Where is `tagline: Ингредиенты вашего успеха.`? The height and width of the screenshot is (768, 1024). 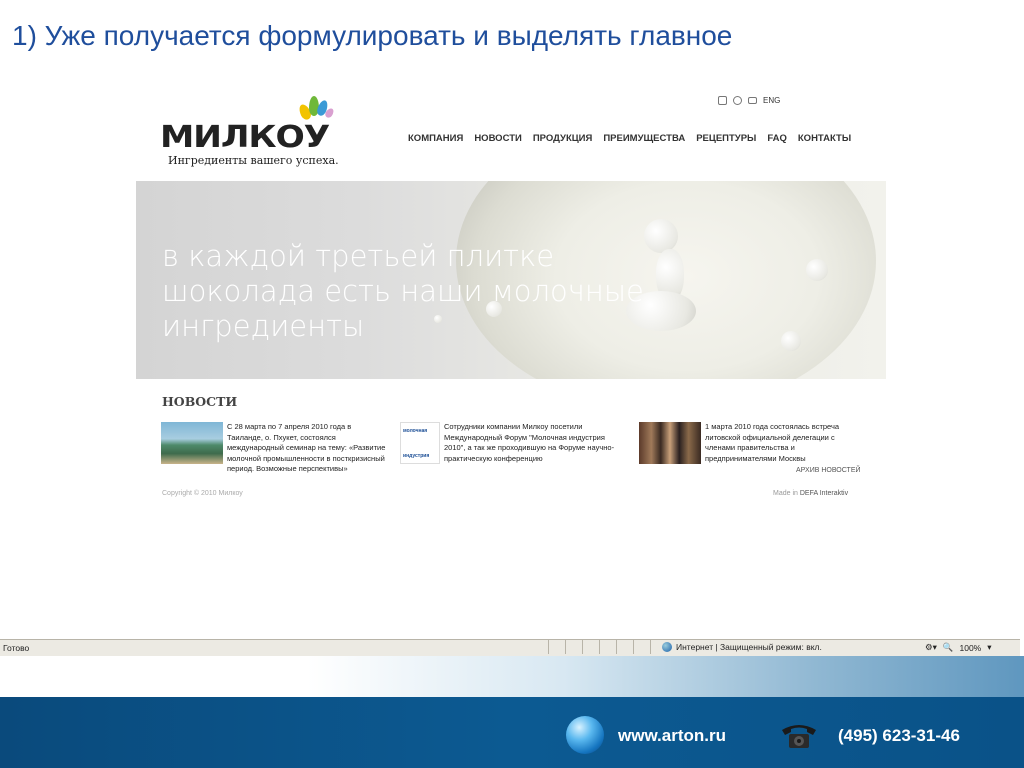
tagline: Ингредиенты вашего успеха. is located at coordinates (253, 160).